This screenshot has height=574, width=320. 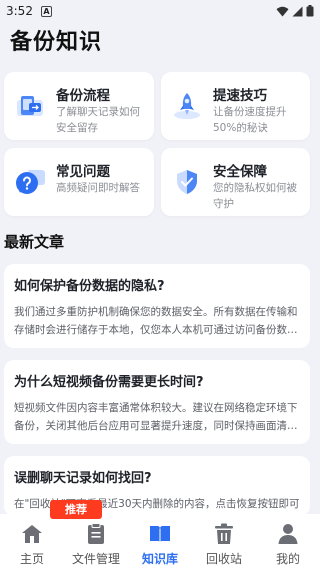 I want to click on trash-icon, so click(x=224, y=533).